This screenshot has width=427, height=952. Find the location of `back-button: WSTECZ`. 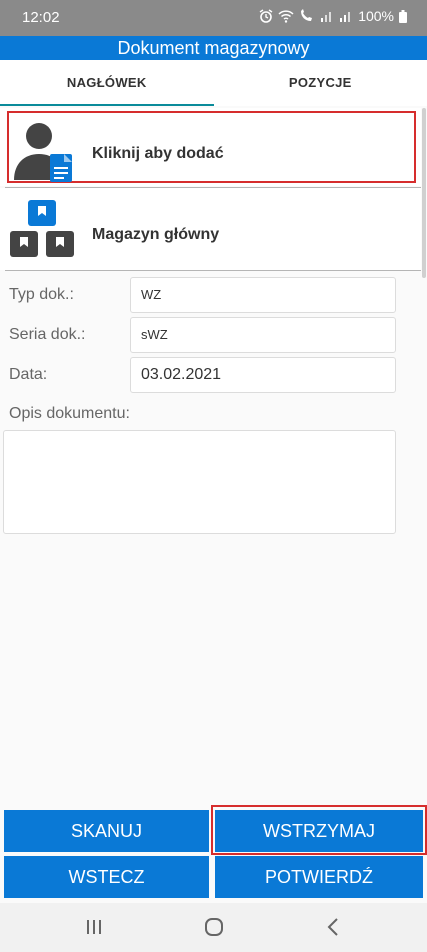

back-button: WSTECZ is located at coordinates (106, 877).